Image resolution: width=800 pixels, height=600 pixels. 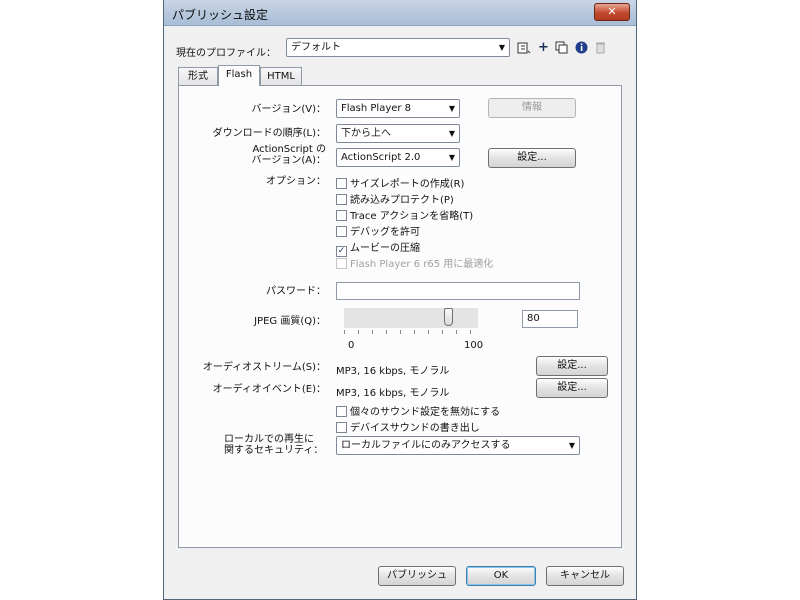 What do you see at coordinates (581, 47) in the screenshot?
I see `info-icon` at bounding box center [581, 47].